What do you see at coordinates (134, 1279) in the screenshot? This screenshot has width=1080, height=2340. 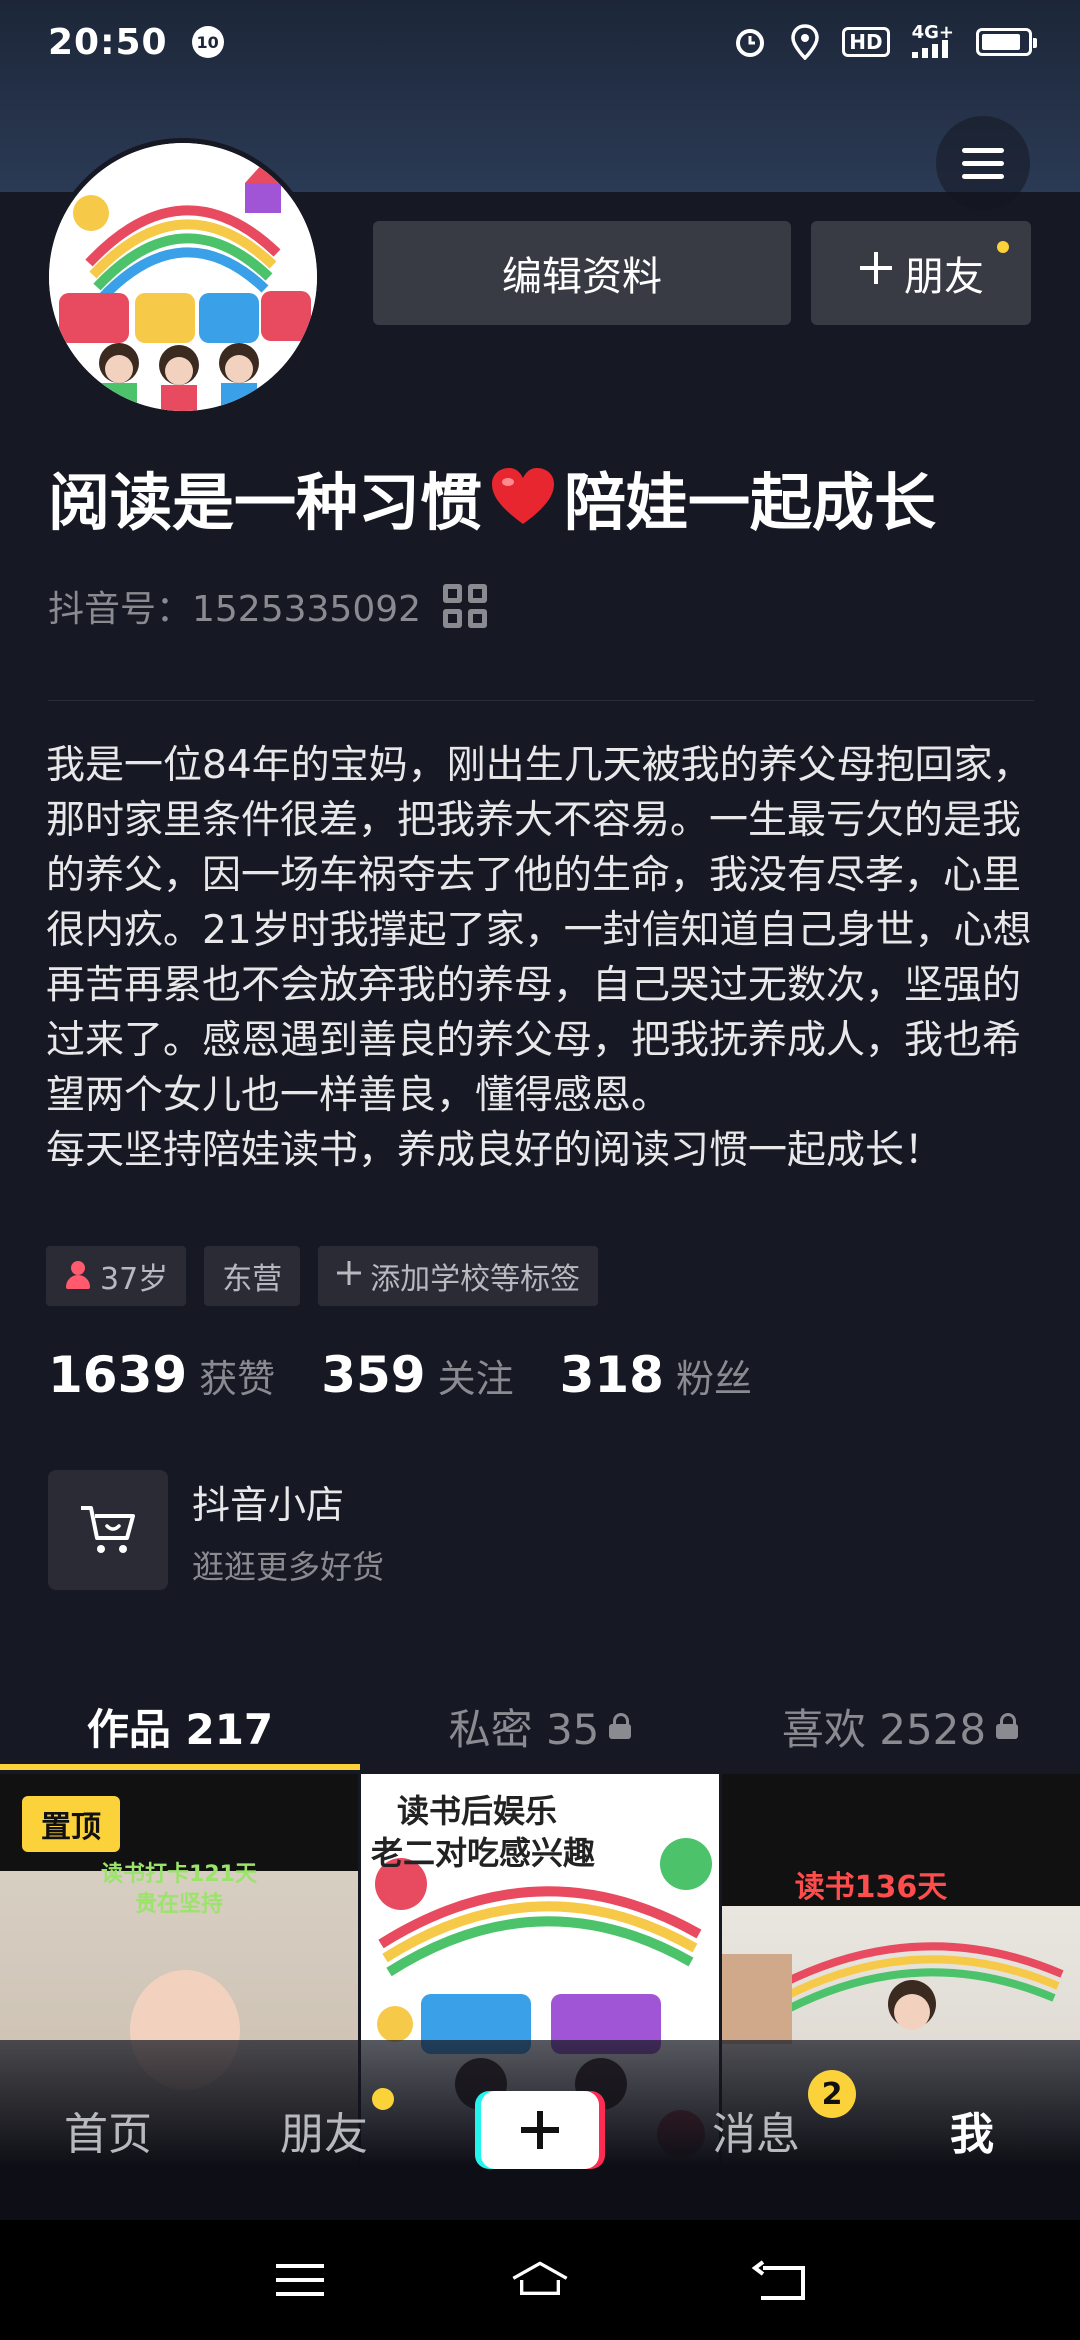 I see `age-tag-label: 37岁` at bounding box center [134, 1279].